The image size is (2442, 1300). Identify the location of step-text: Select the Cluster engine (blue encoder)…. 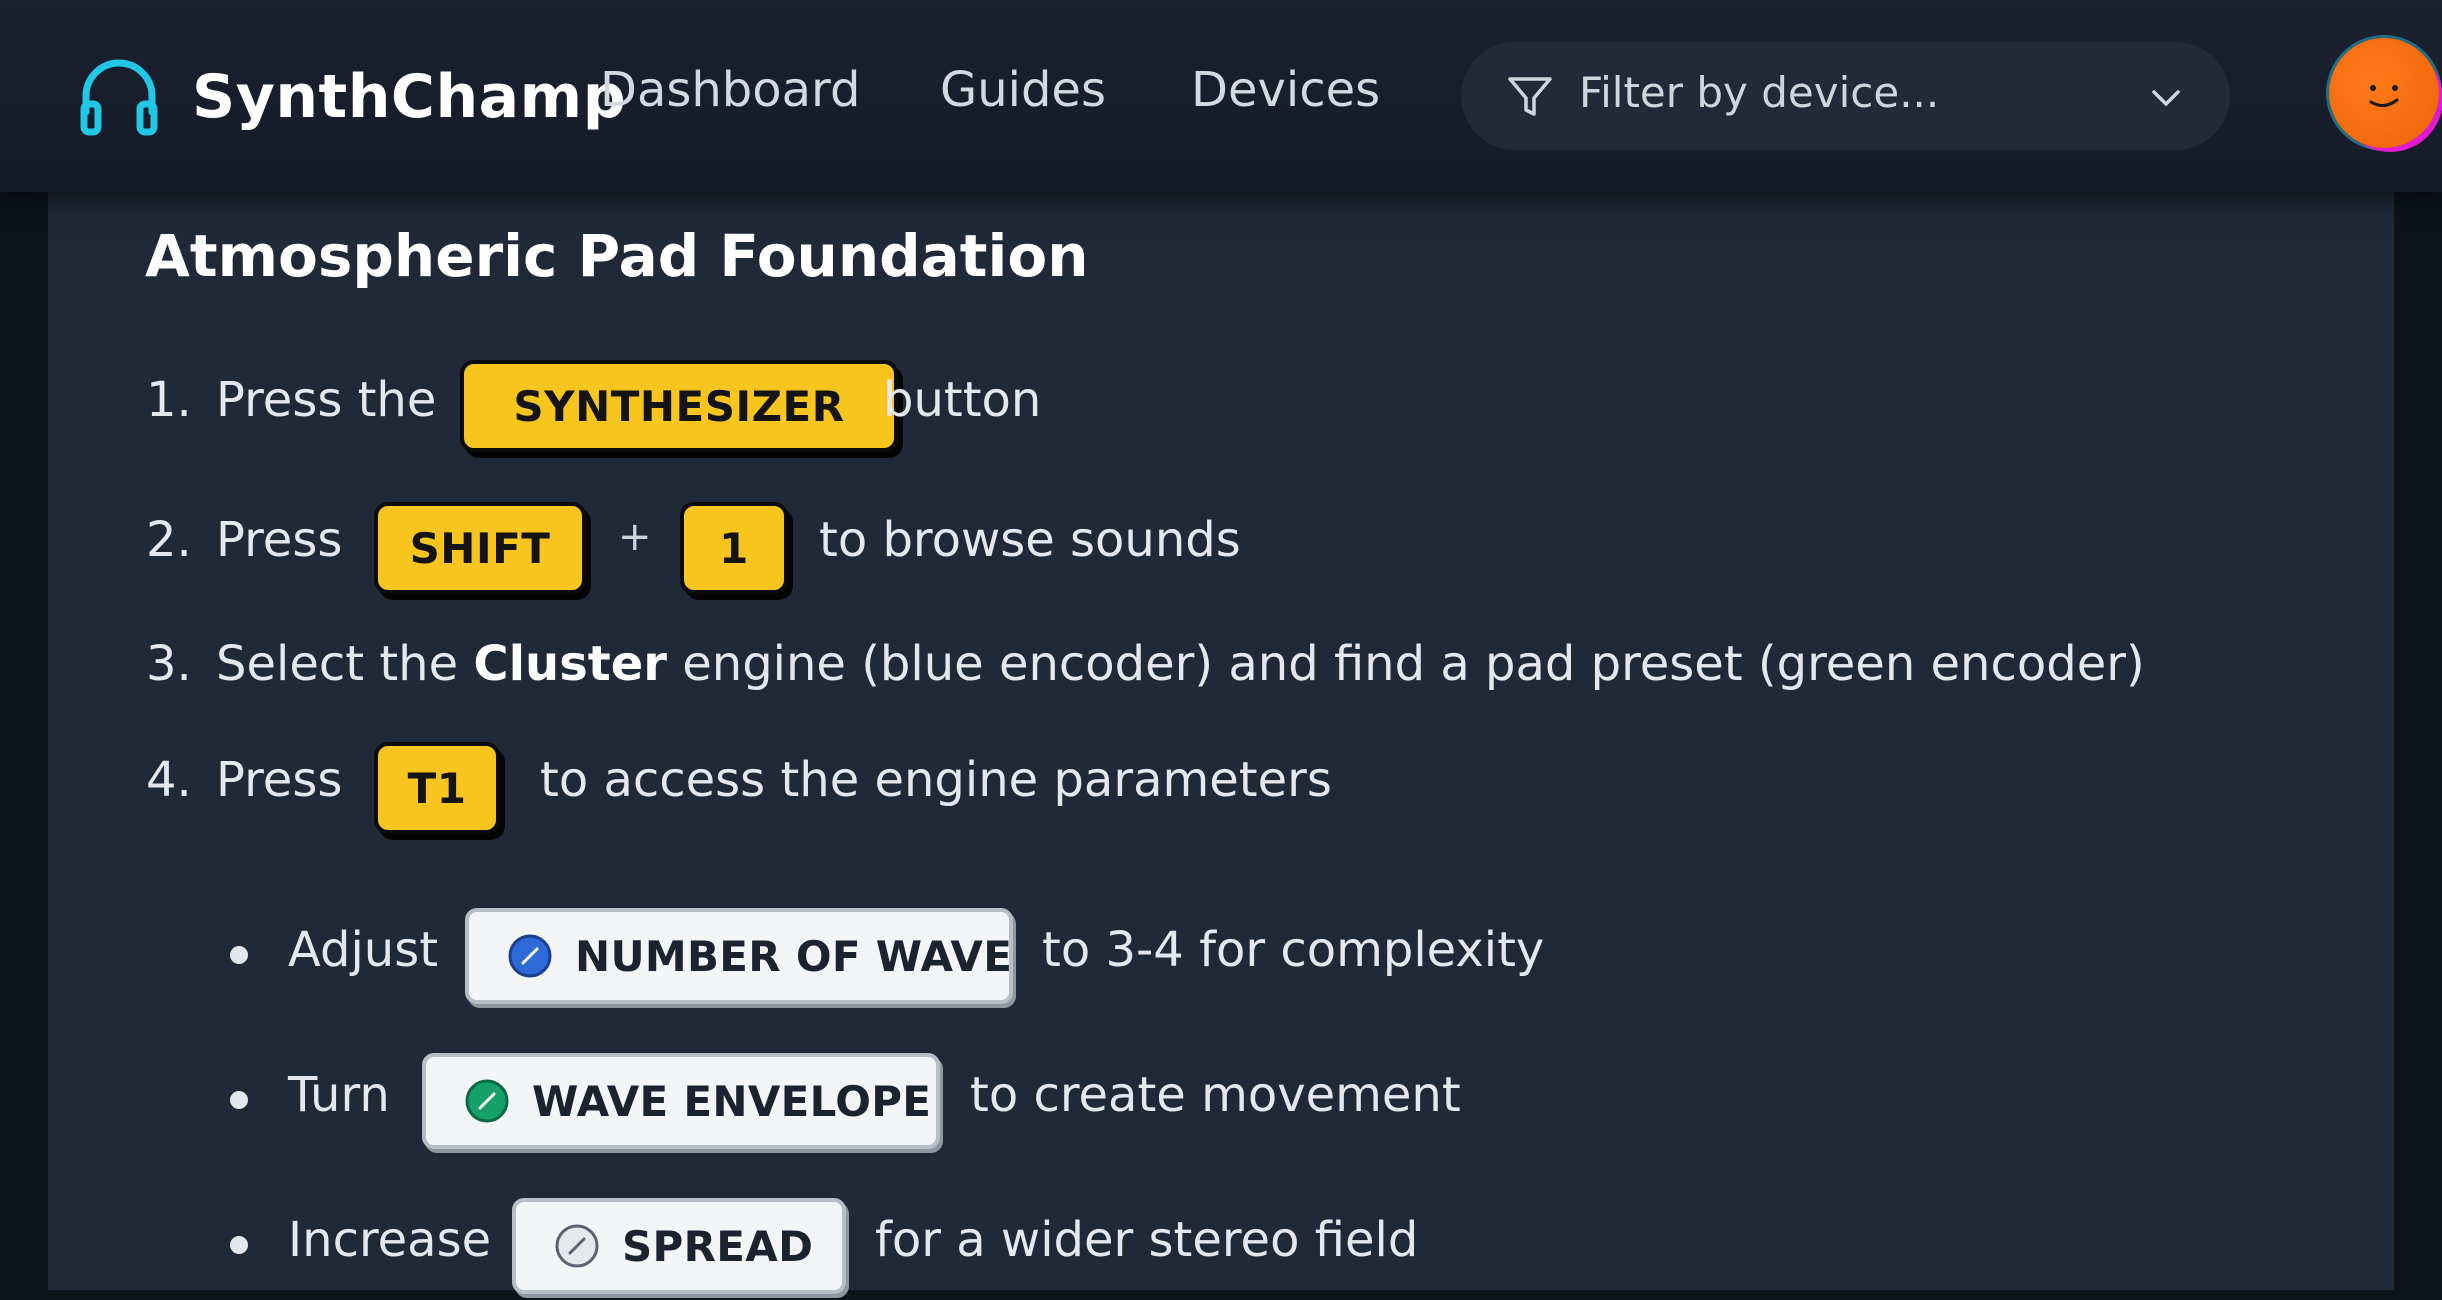
(1180, 664).